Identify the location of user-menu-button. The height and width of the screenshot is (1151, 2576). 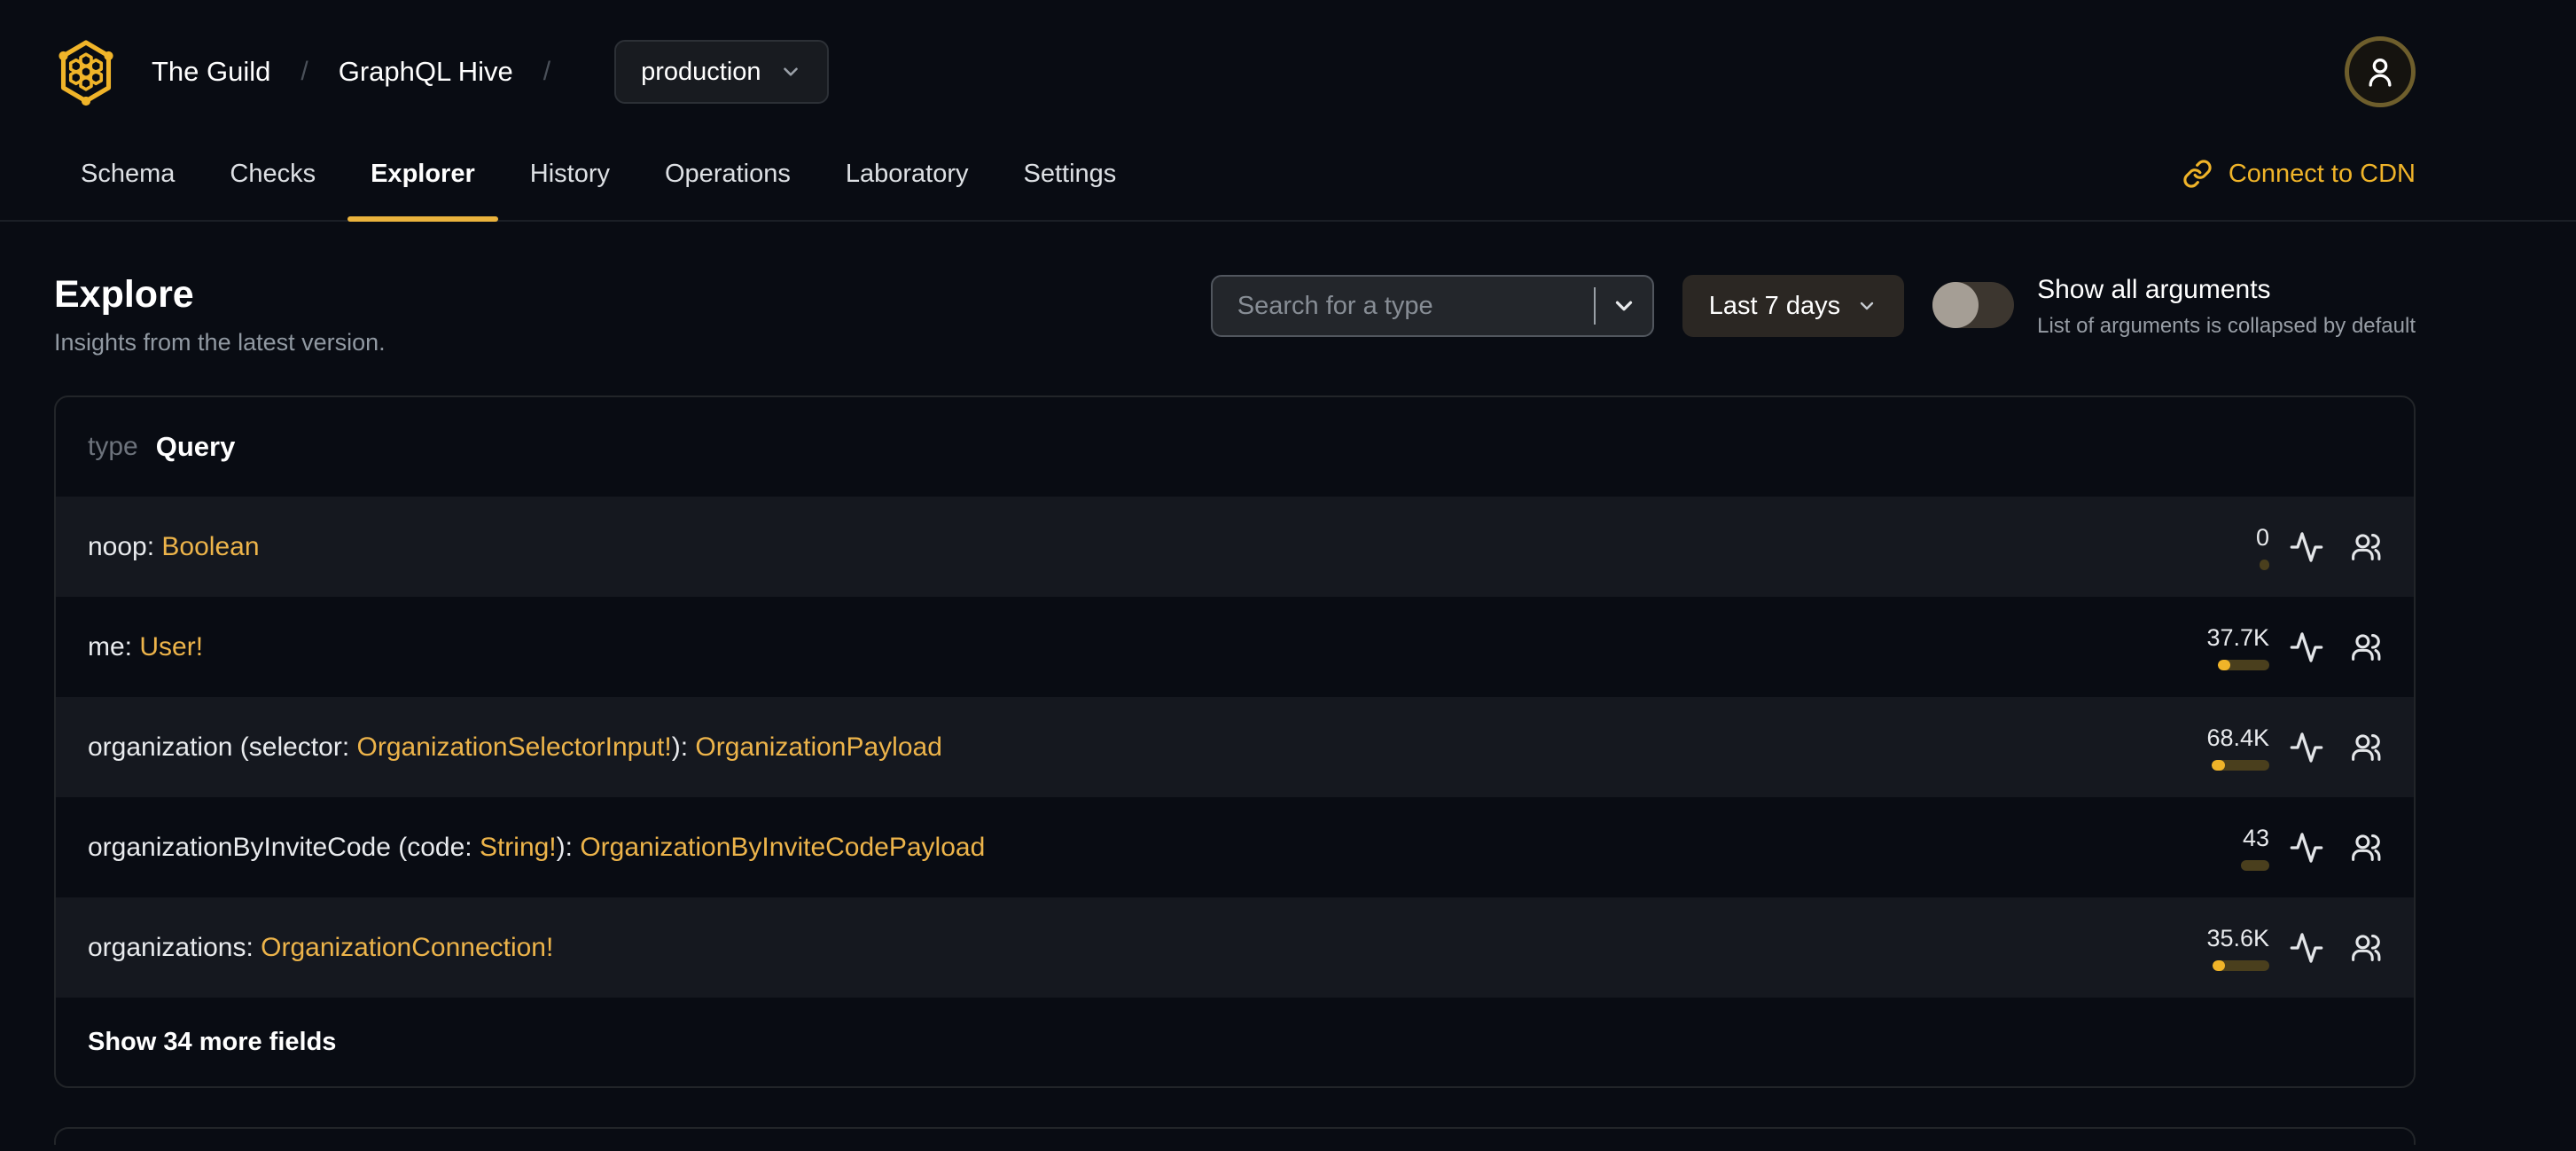
(2380, 71).